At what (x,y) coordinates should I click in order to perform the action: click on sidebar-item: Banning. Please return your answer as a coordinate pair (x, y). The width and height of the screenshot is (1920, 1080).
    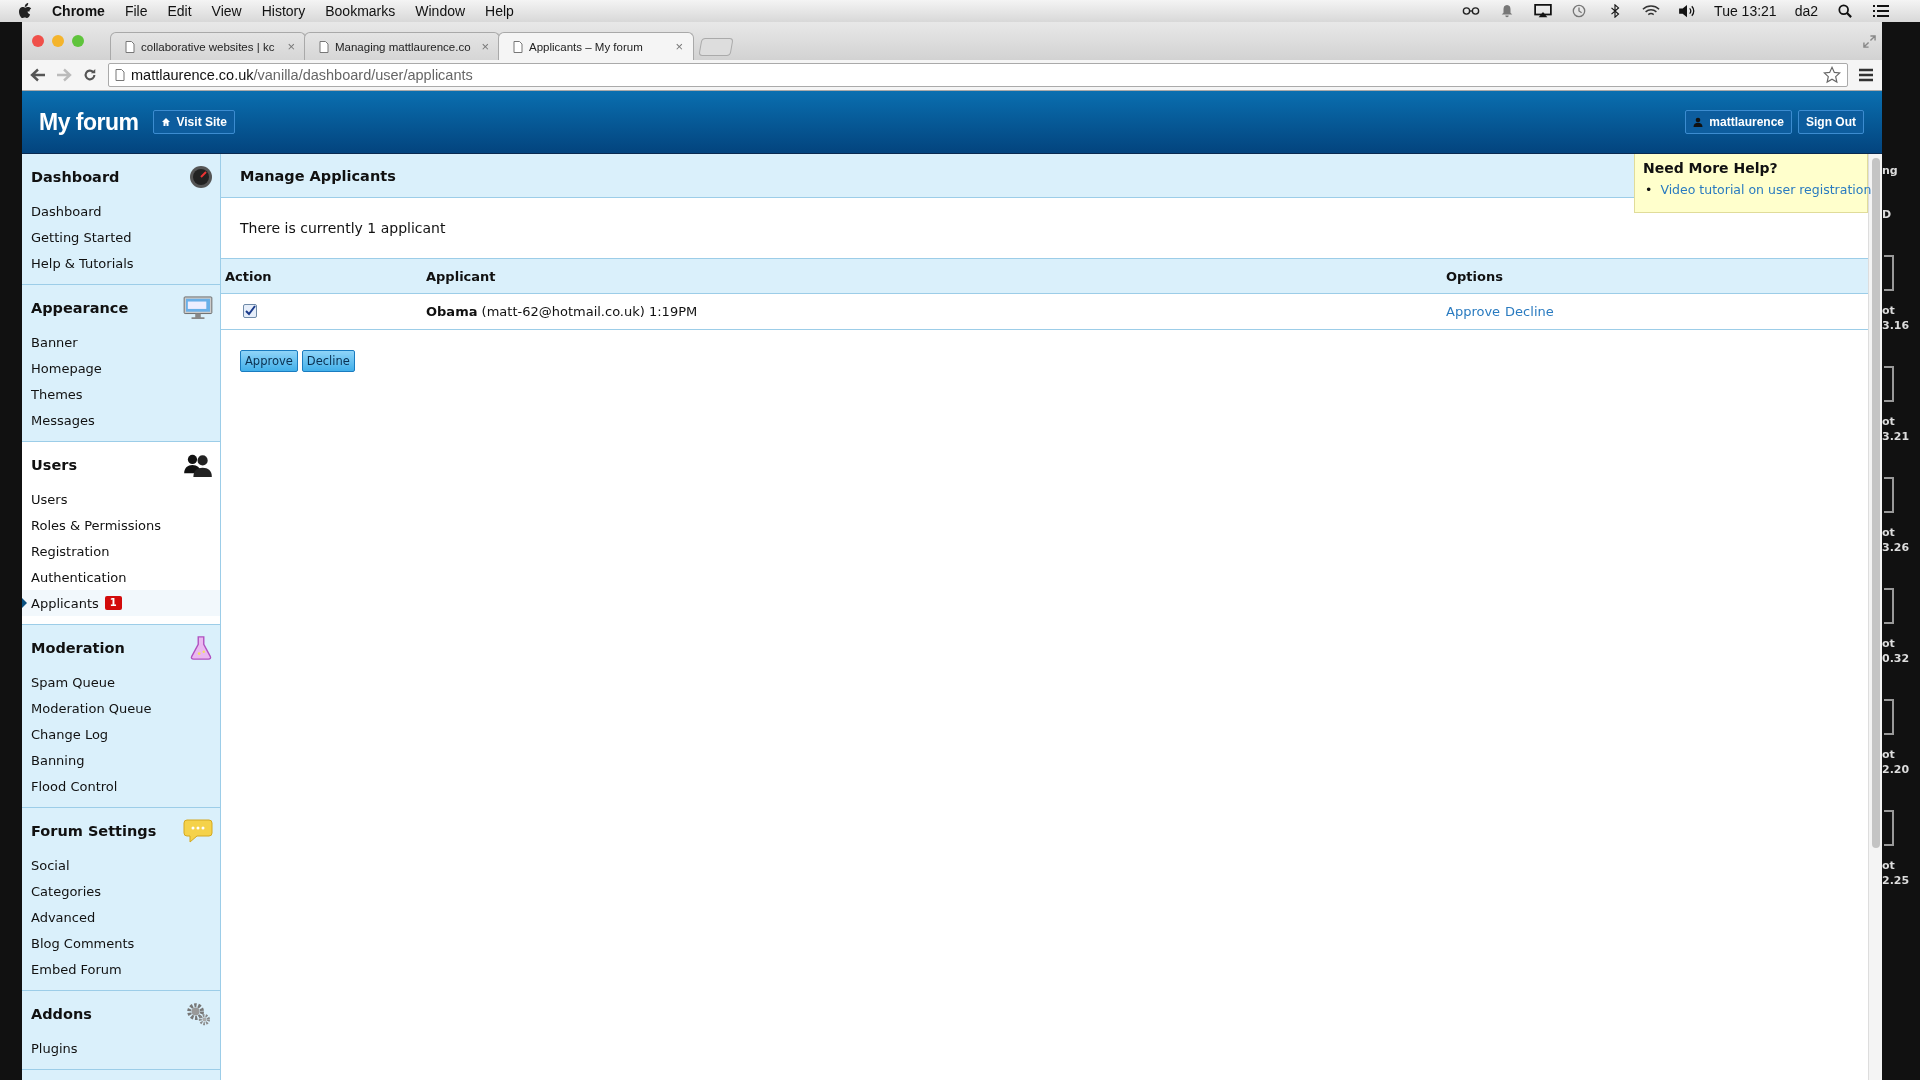
    Looking at the image, I should click on (121, 760).